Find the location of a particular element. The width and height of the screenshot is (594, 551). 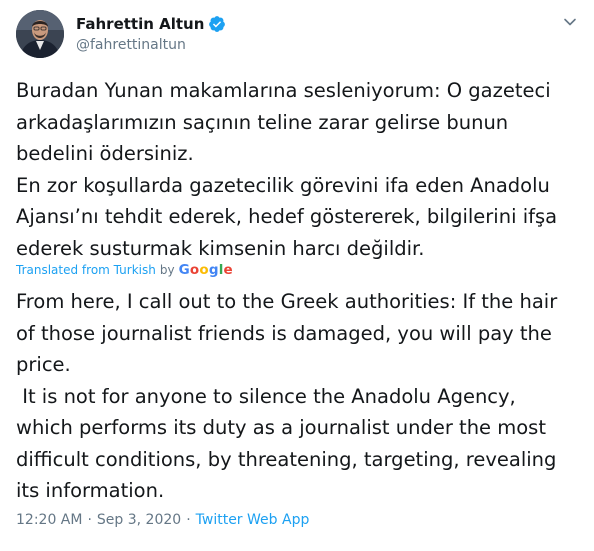

avatar is located at coordinates (40, 34).